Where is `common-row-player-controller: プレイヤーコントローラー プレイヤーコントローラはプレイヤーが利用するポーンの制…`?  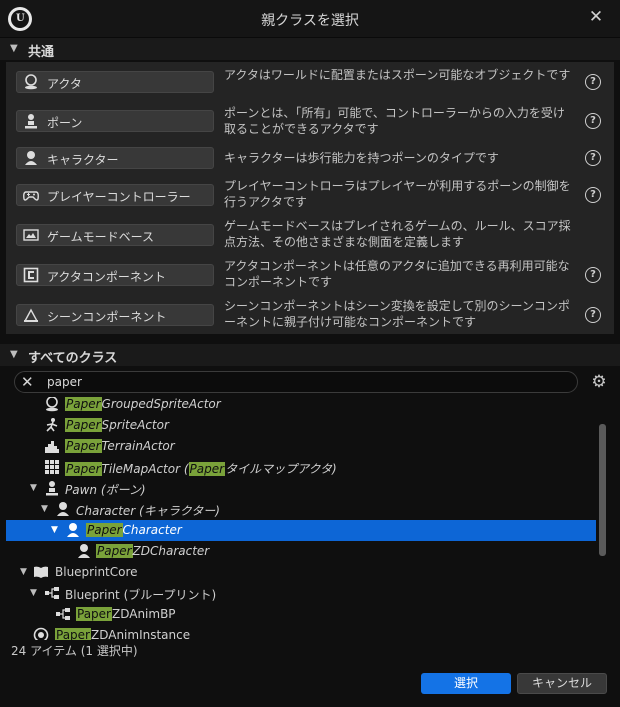
common-row-player-controller: プレイヤーコントローラー プレイヤーコントローラはプレイヤーが利用するポーンの制… is located at coordinates (310, 195).